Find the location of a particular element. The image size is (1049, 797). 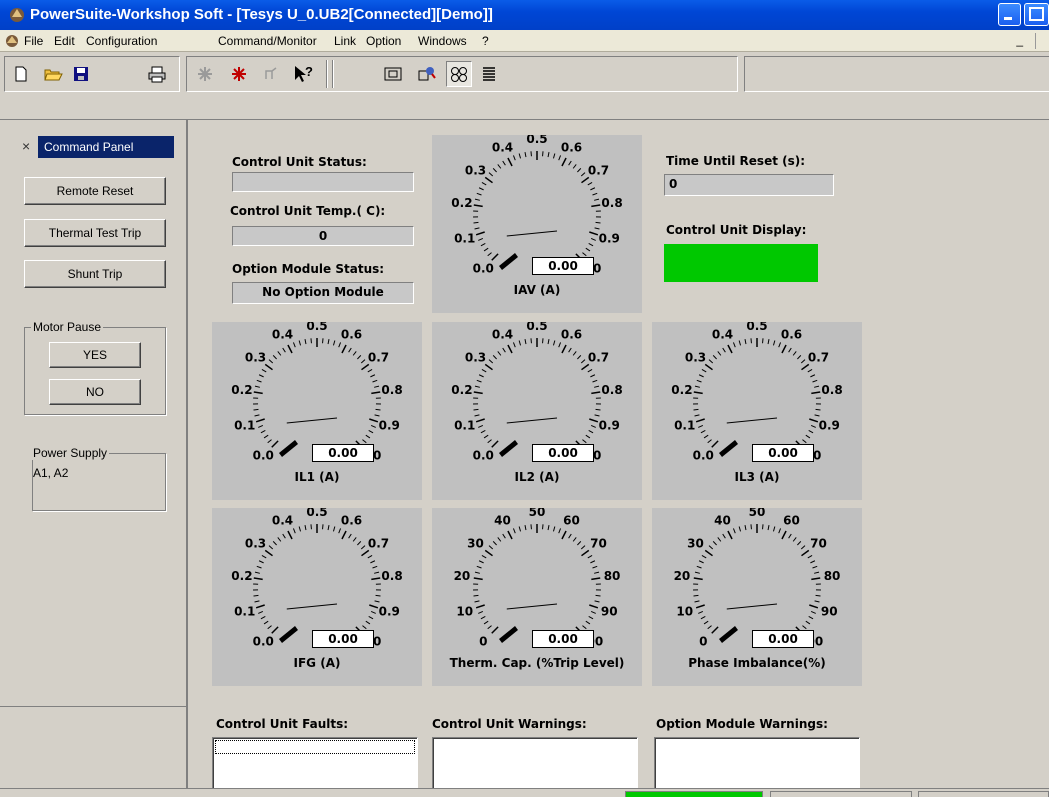

save-button is located at coordinates (81, 74).